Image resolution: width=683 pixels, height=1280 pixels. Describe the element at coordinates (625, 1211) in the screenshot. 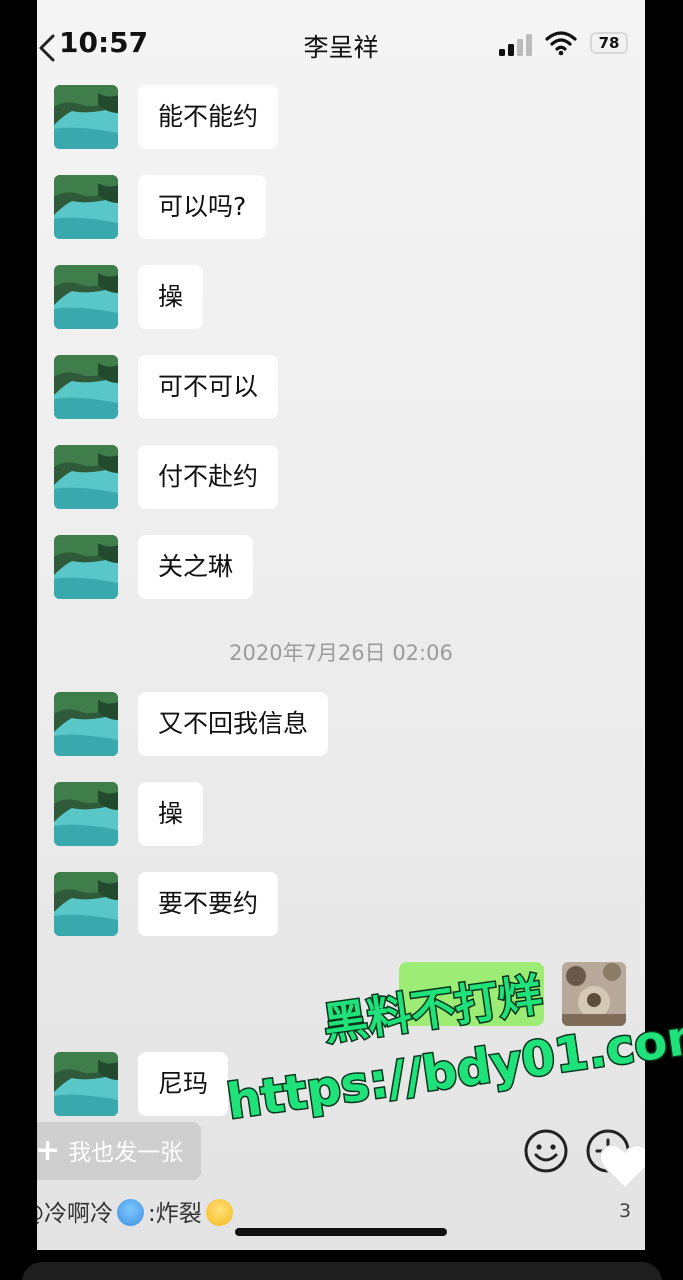

I see `like-count: 3` at that location.